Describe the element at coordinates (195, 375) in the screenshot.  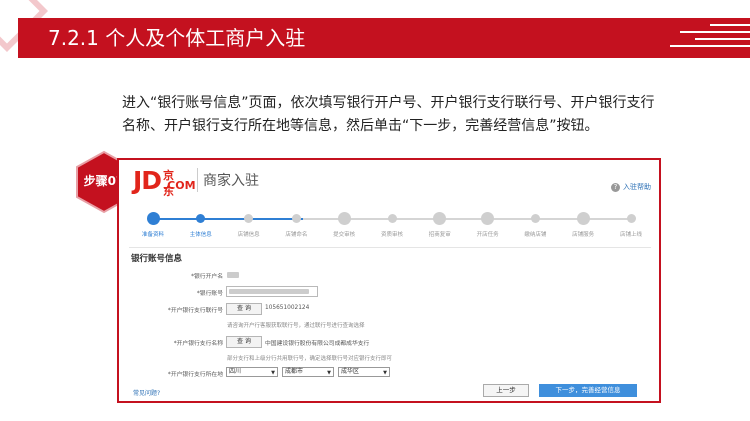
I see `location-label: *开户银行支行所在地` at that location.